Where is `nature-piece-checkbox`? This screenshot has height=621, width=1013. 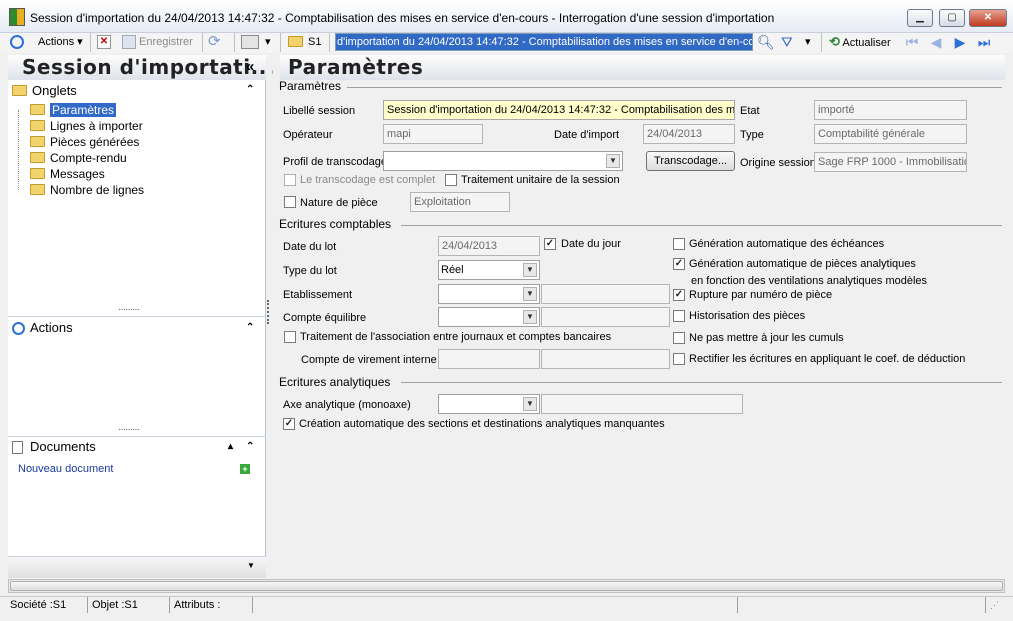 nature-piece-checkbox is located at coordinates (290, 202).